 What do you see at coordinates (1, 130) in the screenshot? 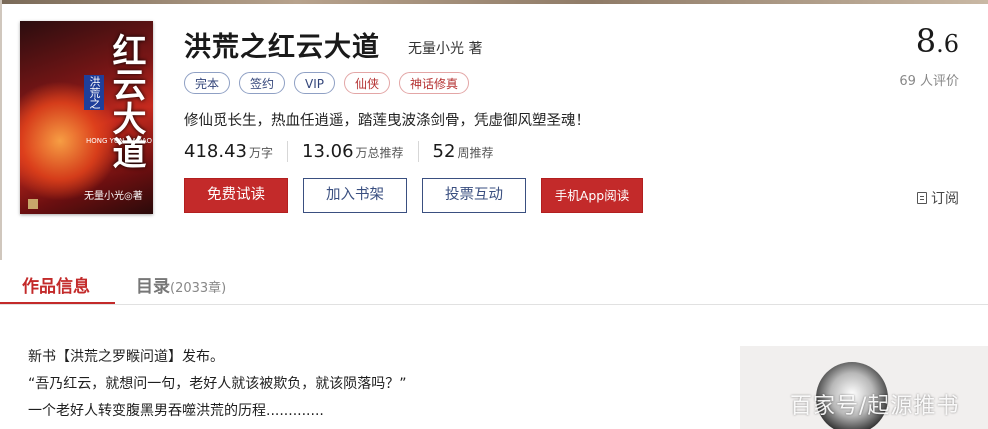
I see `left-divider` at bounding box center [1, 130].